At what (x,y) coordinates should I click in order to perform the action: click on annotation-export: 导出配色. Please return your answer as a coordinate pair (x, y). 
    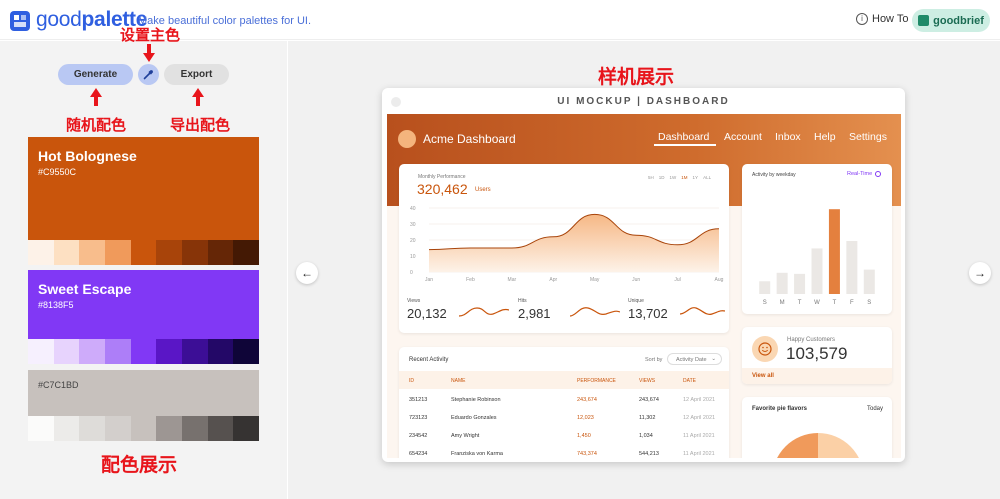
    Looking at the image, I should click on (200, 125).